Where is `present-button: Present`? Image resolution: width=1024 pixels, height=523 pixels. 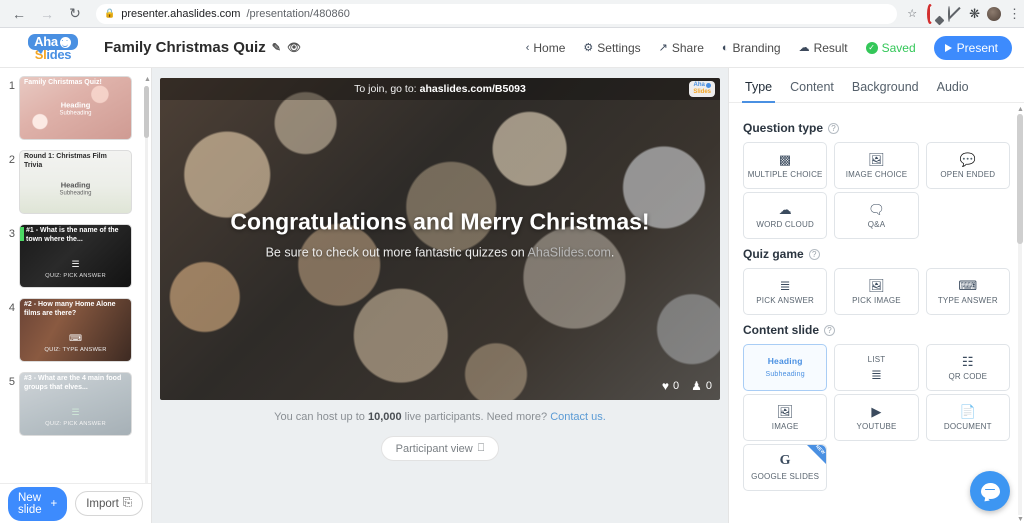 present-button: Present is located at coordinates (972, 47).